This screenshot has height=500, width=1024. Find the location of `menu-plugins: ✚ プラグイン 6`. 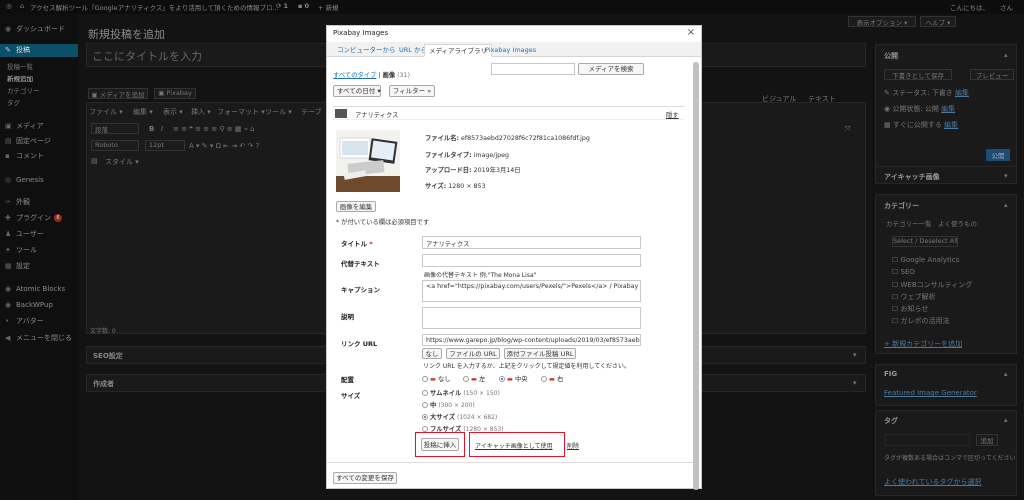

menu-plugins: ✚ プラグイン 6 is located at coordinates (39, 218).